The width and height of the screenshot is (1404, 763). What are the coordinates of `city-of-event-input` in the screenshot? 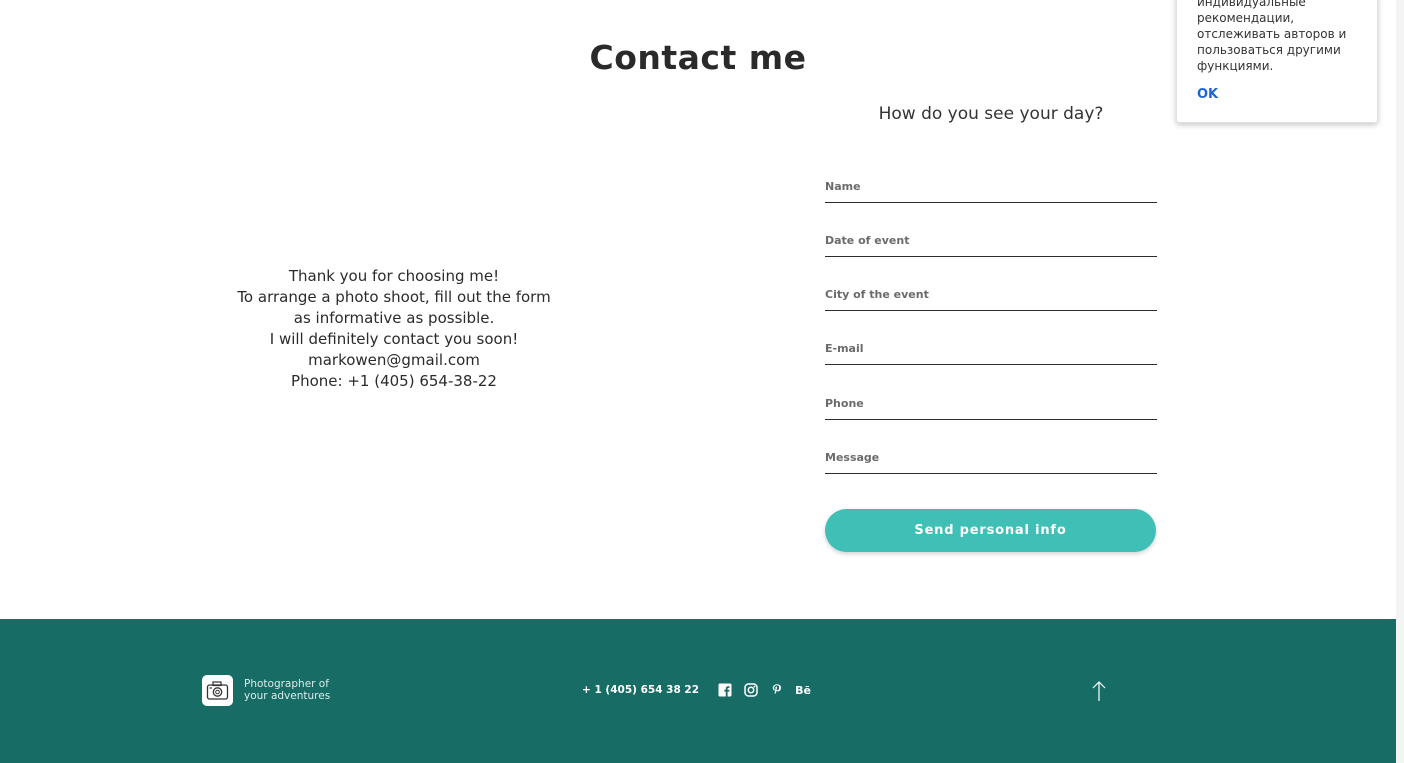 It's located at (991, 294).